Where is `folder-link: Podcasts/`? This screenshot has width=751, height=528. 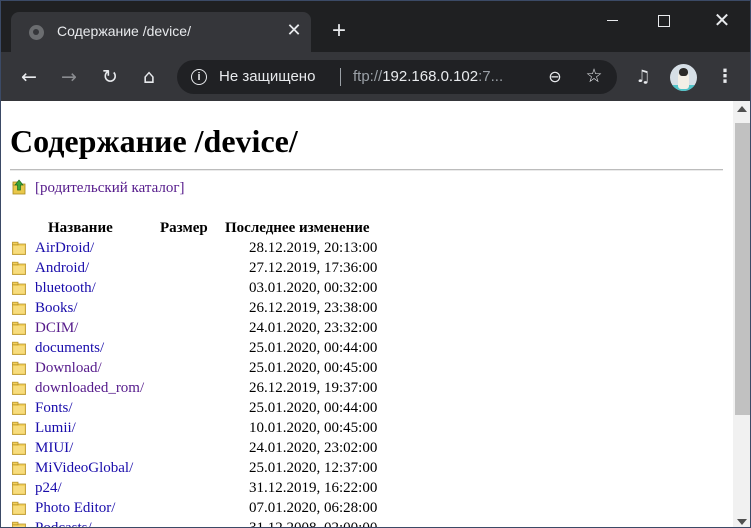 folder-link: Podcasts/ is located at coordinates (63, 522).